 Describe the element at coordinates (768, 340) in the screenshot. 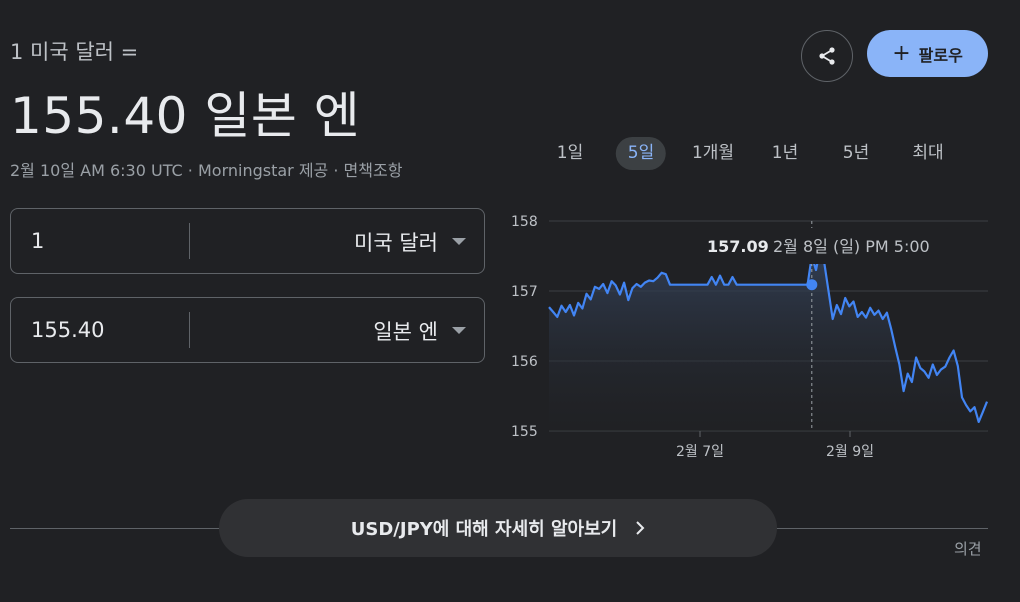

I see `series-area` at that location.